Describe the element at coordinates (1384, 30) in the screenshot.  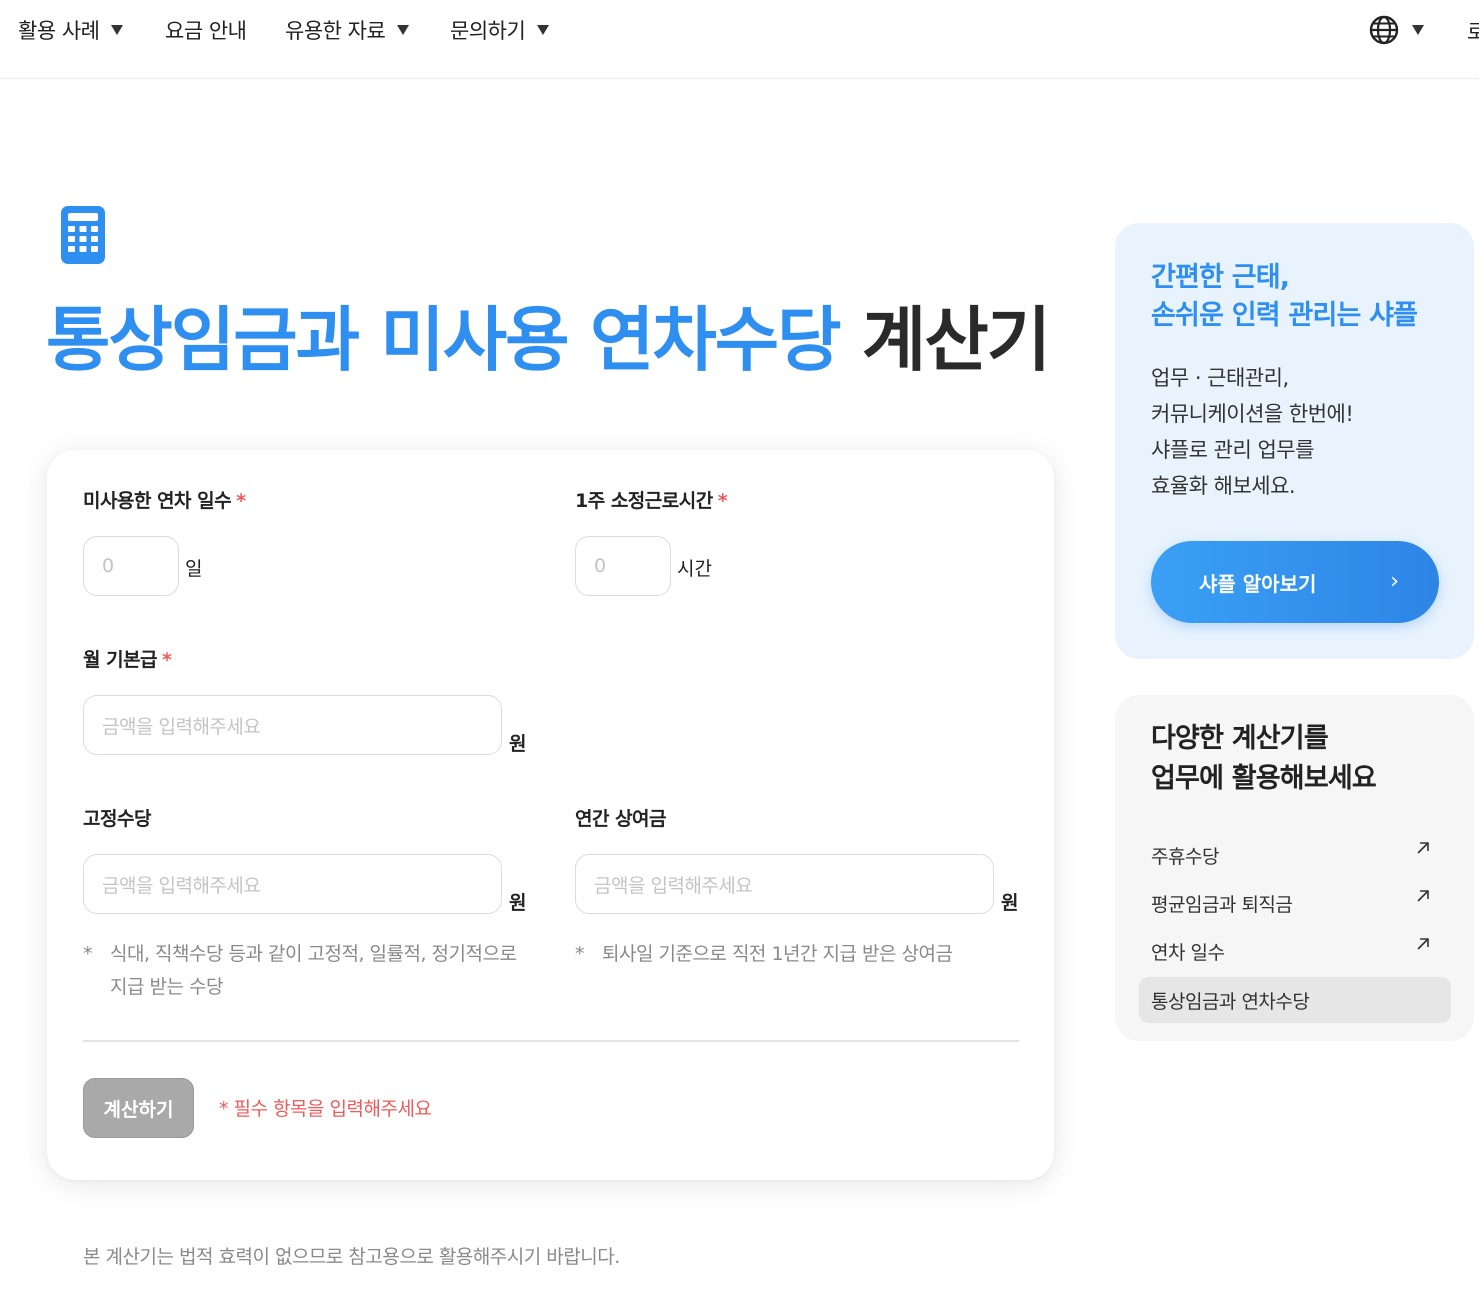
I see `globe-icon` at that location.